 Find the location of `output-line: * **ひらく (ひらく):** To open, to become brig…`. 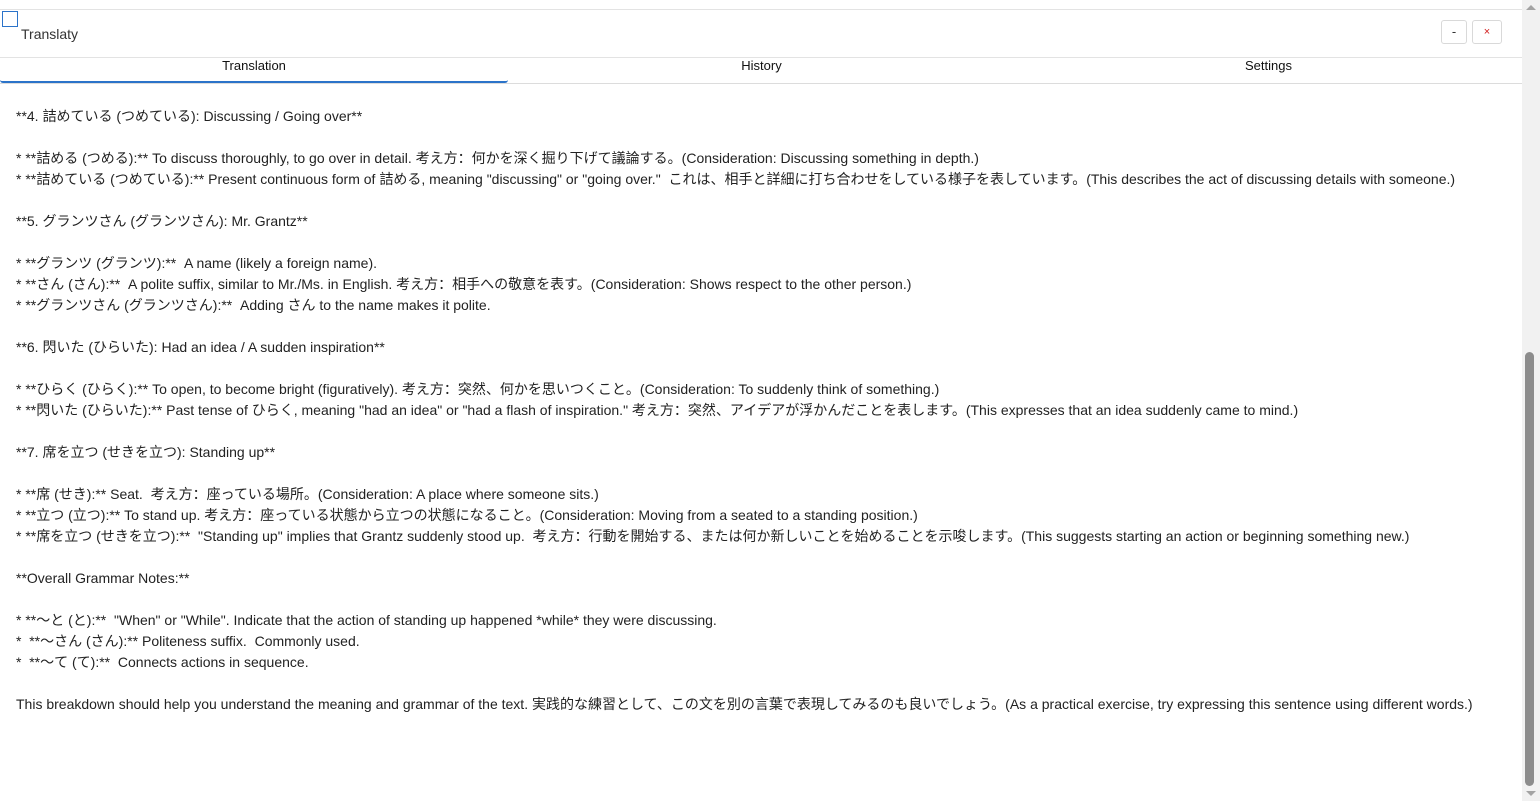

output-line: * **ひらく (ひらく):** To open, to become brig… is located at coordinates (478, 389).